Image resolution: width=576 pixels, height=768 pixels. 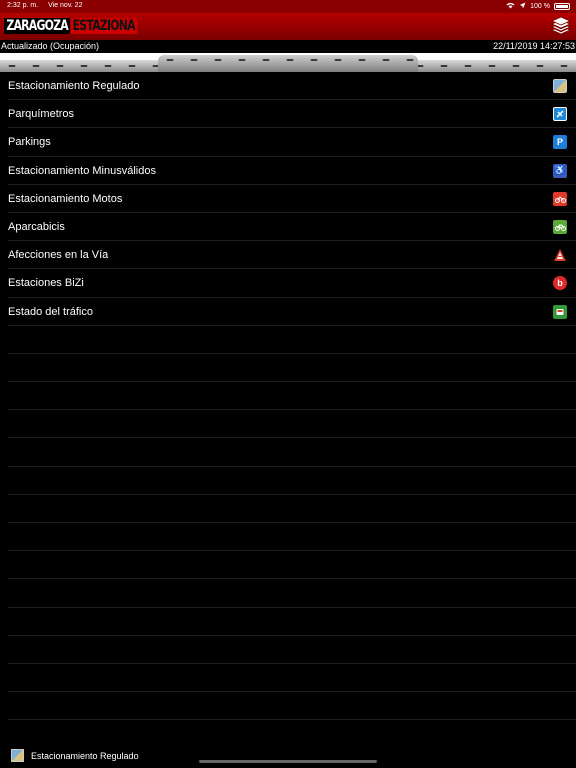 What do you see at coordinates (288, 761) in the screenshot?
I see `home-indicator` at bounding box center [288, 761].